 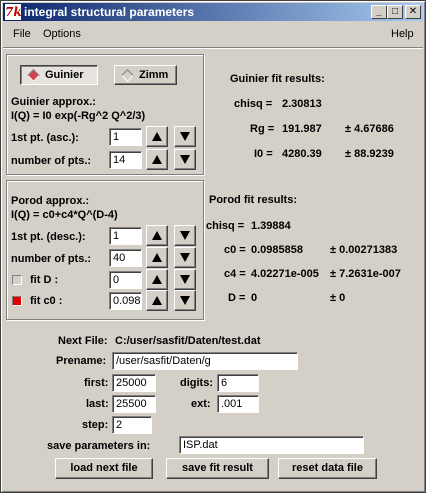 I want to click on guinier-chisq-label: chisq =, so click(x=253, y=104).